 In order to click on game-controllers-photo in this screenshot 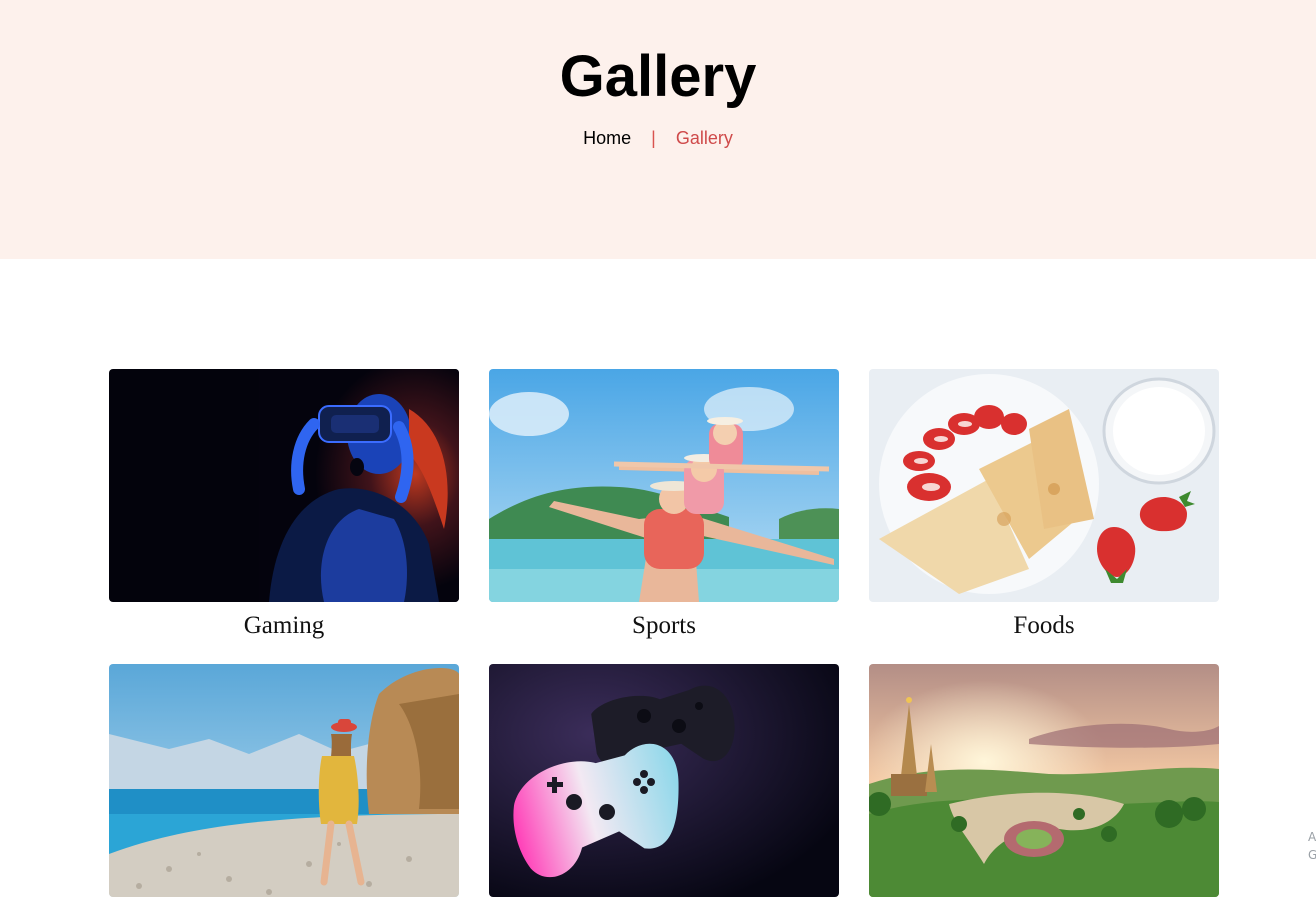, I will do `click(664, 780)`.